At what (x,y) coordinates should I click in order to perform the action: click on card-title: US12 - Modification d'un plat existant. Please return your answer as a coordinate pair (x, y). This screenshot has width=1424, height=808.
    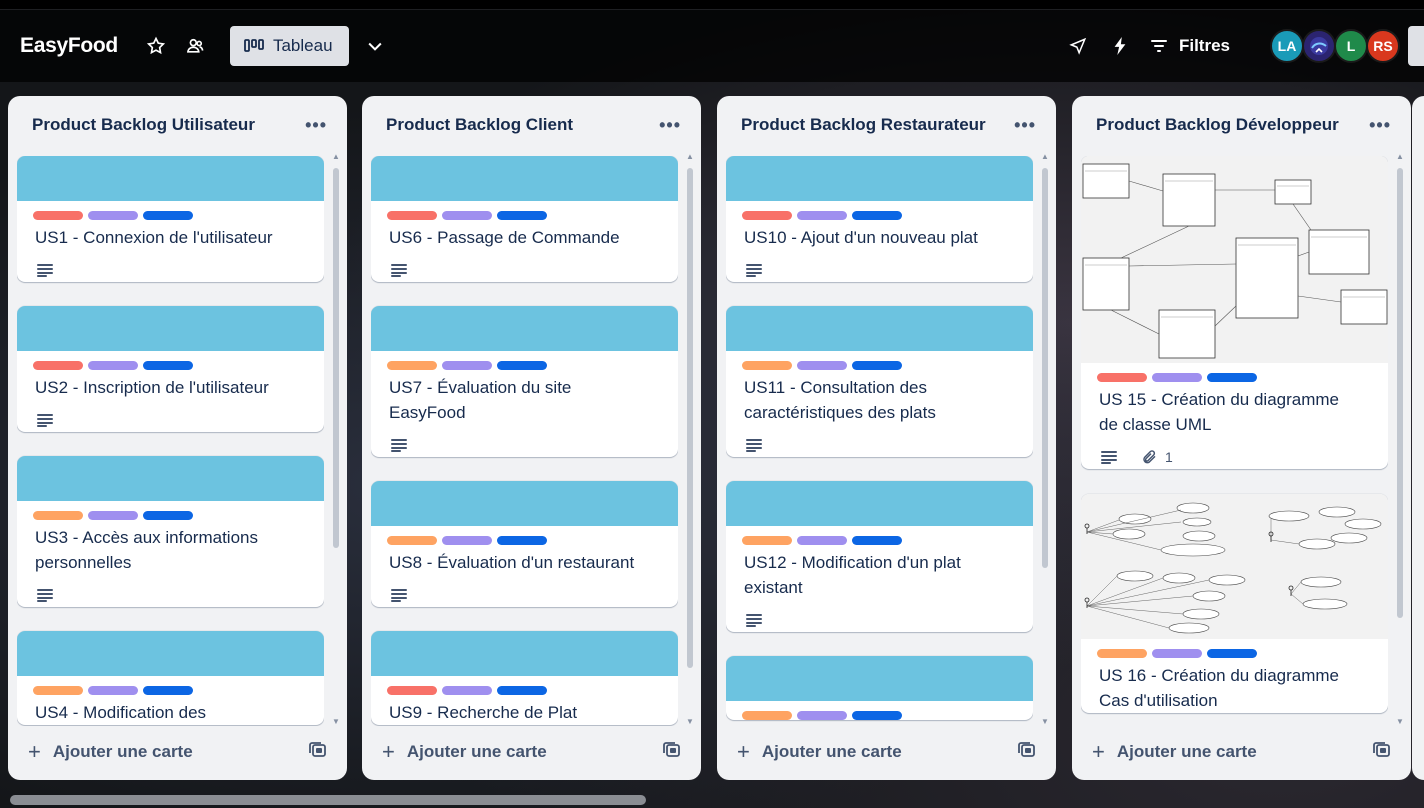
    Looking at the image, I should click on (852, 575).